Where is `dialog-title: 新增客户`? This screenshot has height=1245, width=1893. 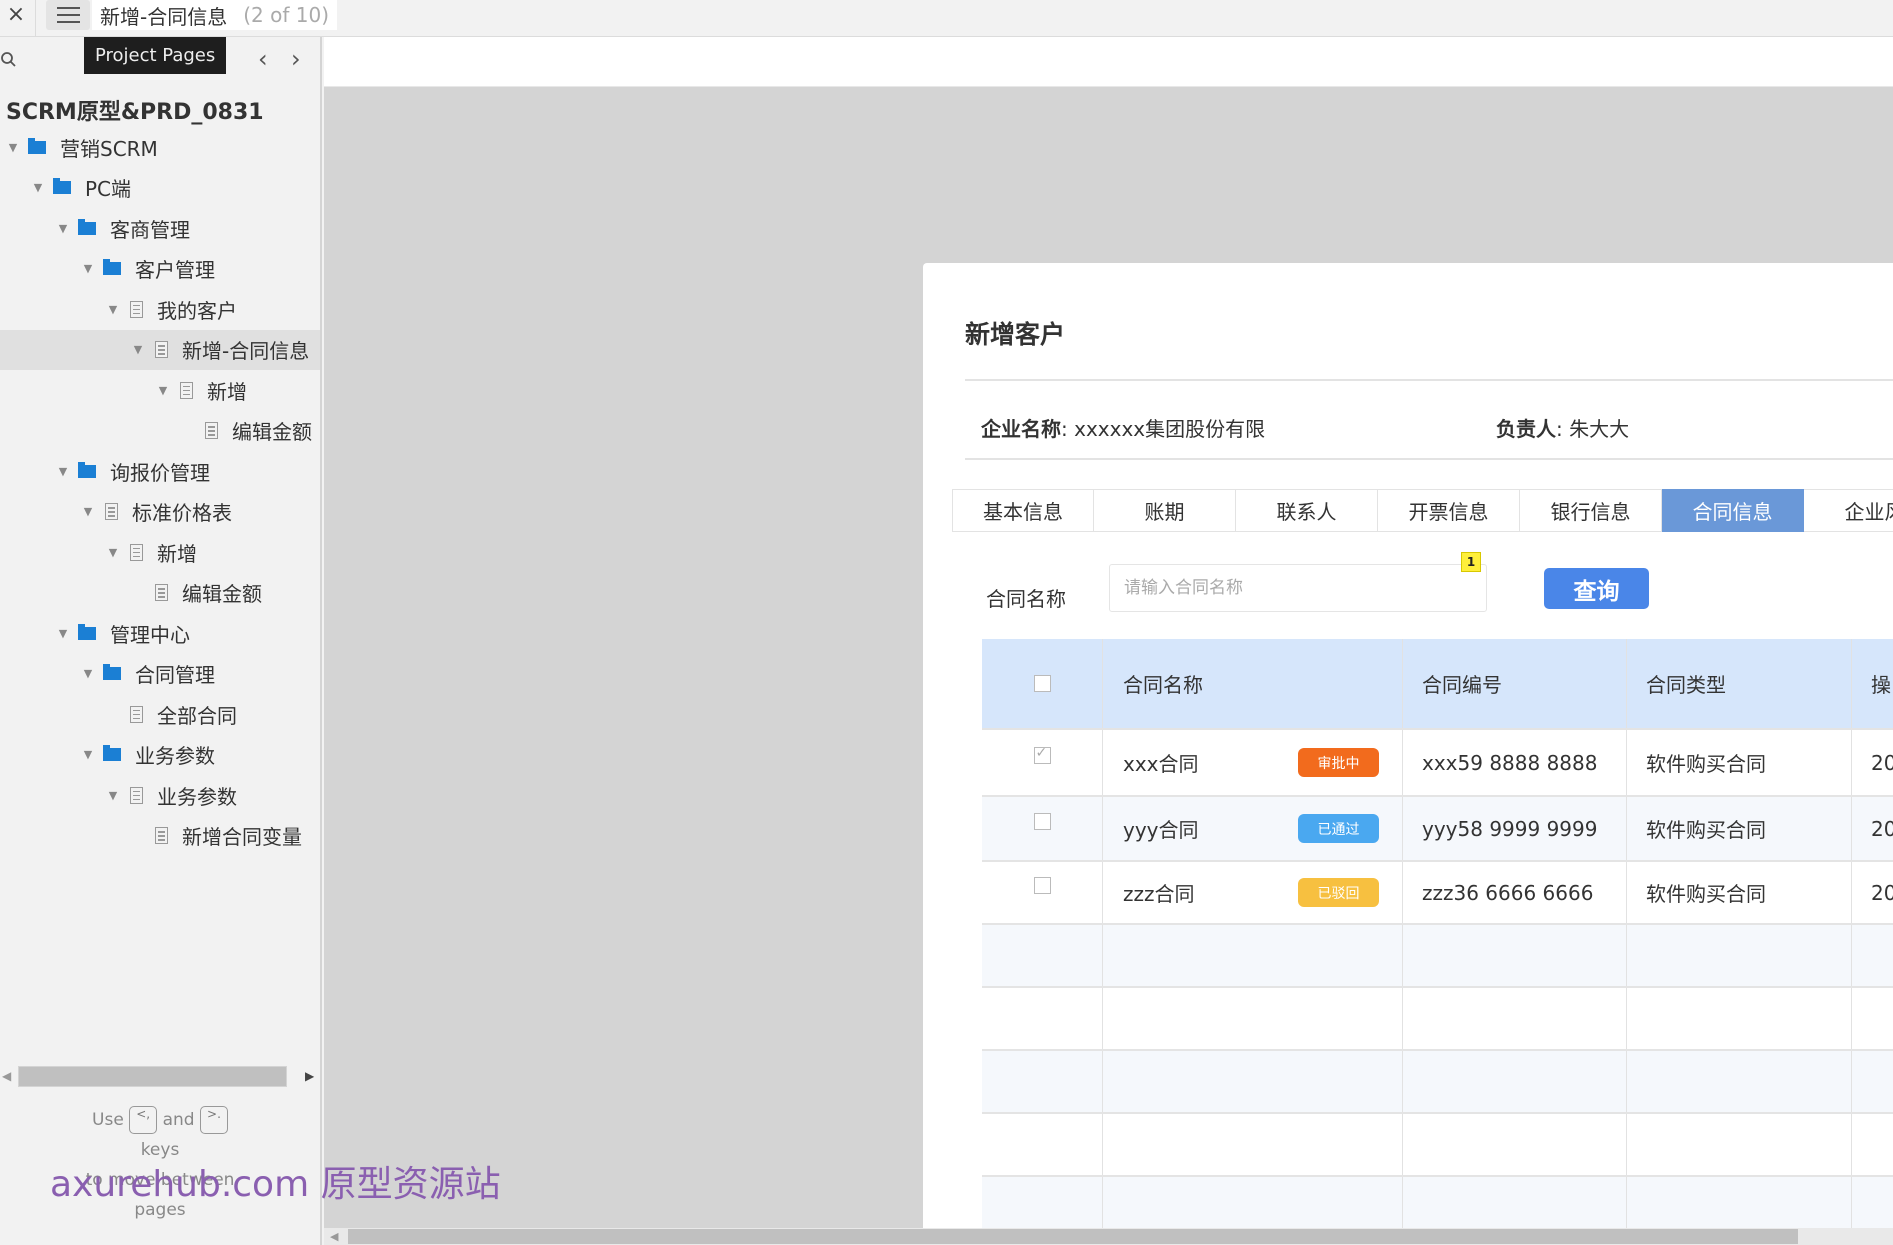 dialog-title: 新增客户 is located at coordinates (1015, 334).